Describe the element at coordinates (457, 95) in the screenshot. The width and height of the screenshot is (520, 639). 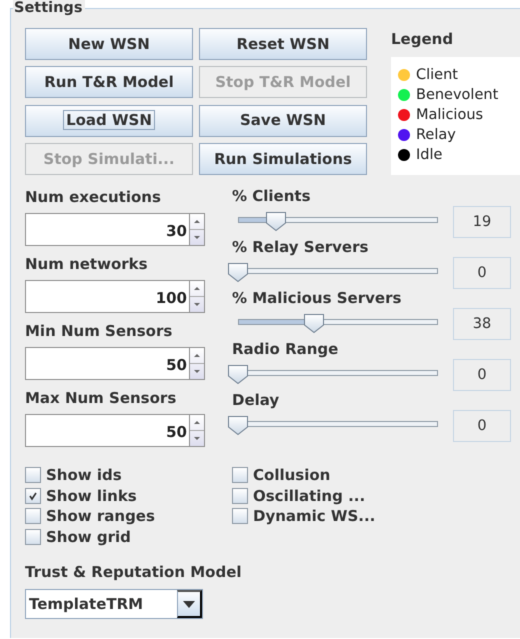
I see `legend-label: Benevolent` at that location.